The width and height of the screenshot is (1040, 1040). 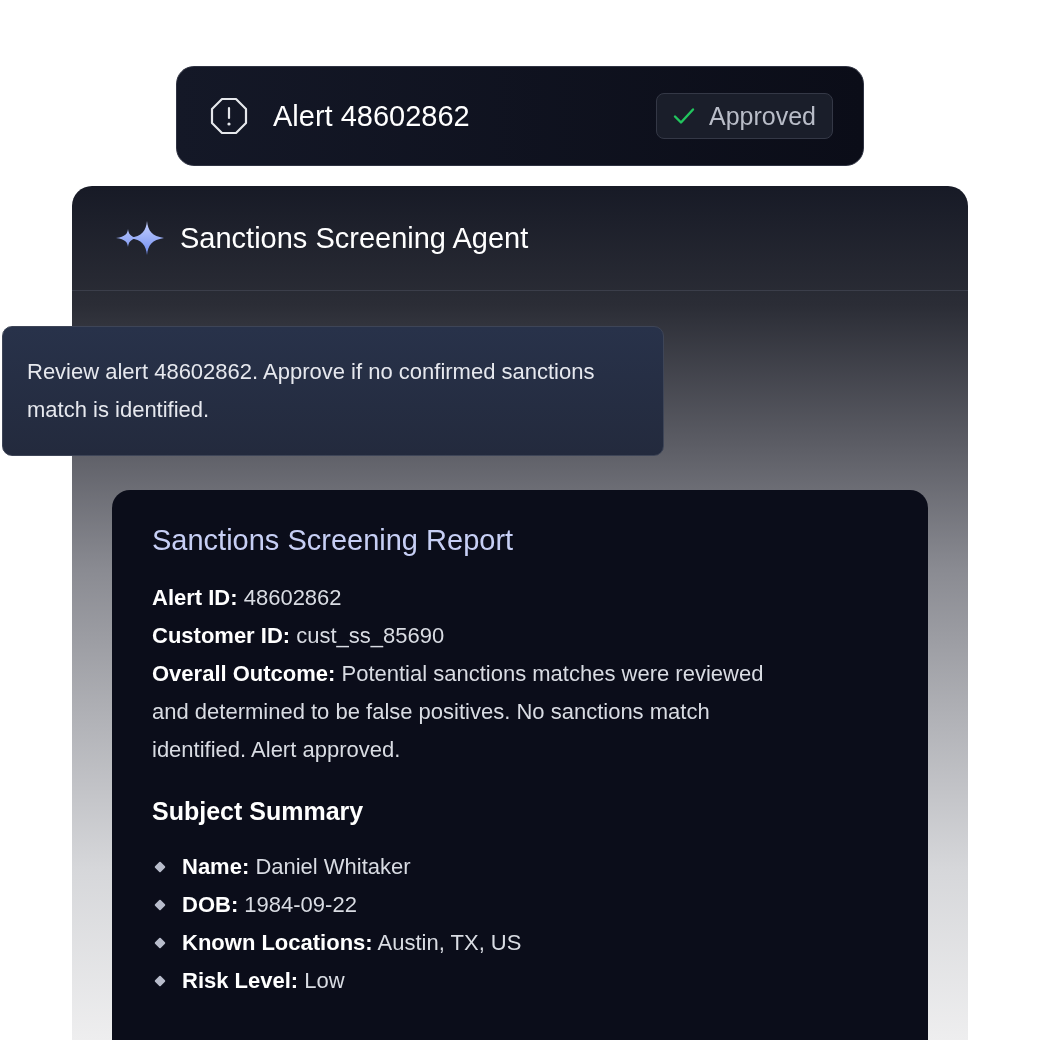 What do you see at coordinates (140, 238) in the screenshot?
I see `sparkle-icon` at bounding box center [140, 238].